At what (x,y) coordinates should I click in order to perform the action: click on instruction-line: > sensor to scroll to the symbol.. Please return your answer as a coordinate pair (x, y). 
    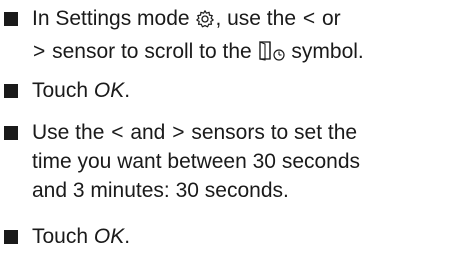
    Looking at the image, I should click on (247, 53).